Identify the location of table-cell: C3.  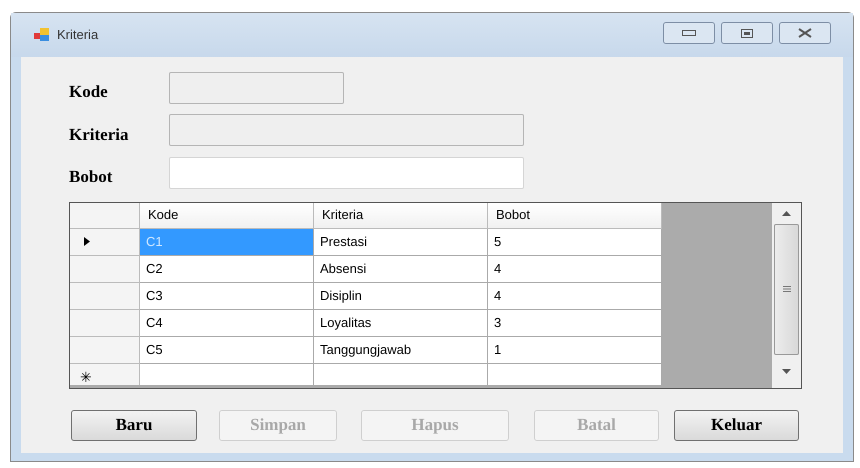
(227, 296).